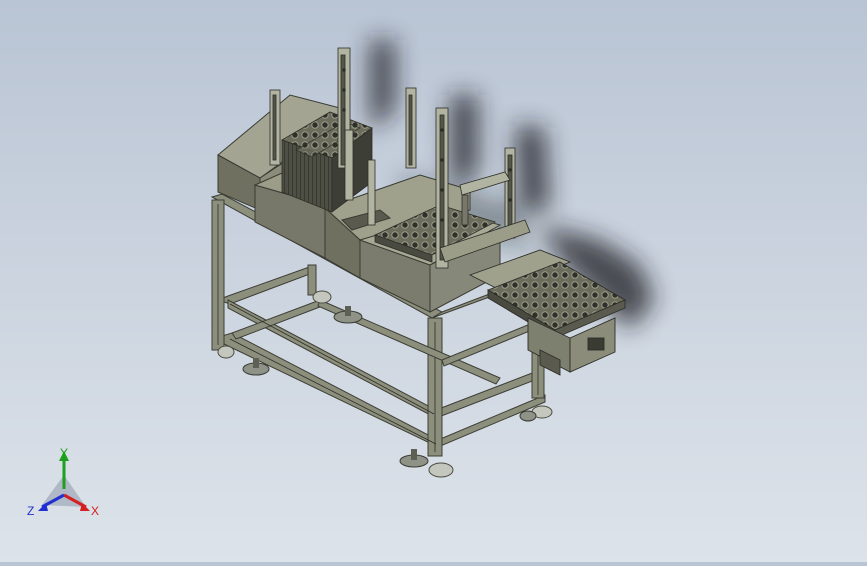 This screenshot has width=867, height=566. What do you see at coordinates (63, 482) in the screenshot?
I see `triad-graphic: Y X Z` at bounding box center [63, 482].